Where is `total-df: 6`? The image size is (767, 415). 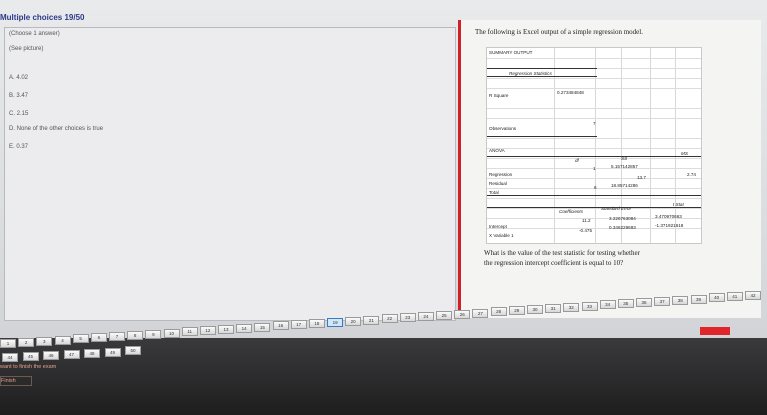
total-df: 6 is located at coordinates (595, 187).